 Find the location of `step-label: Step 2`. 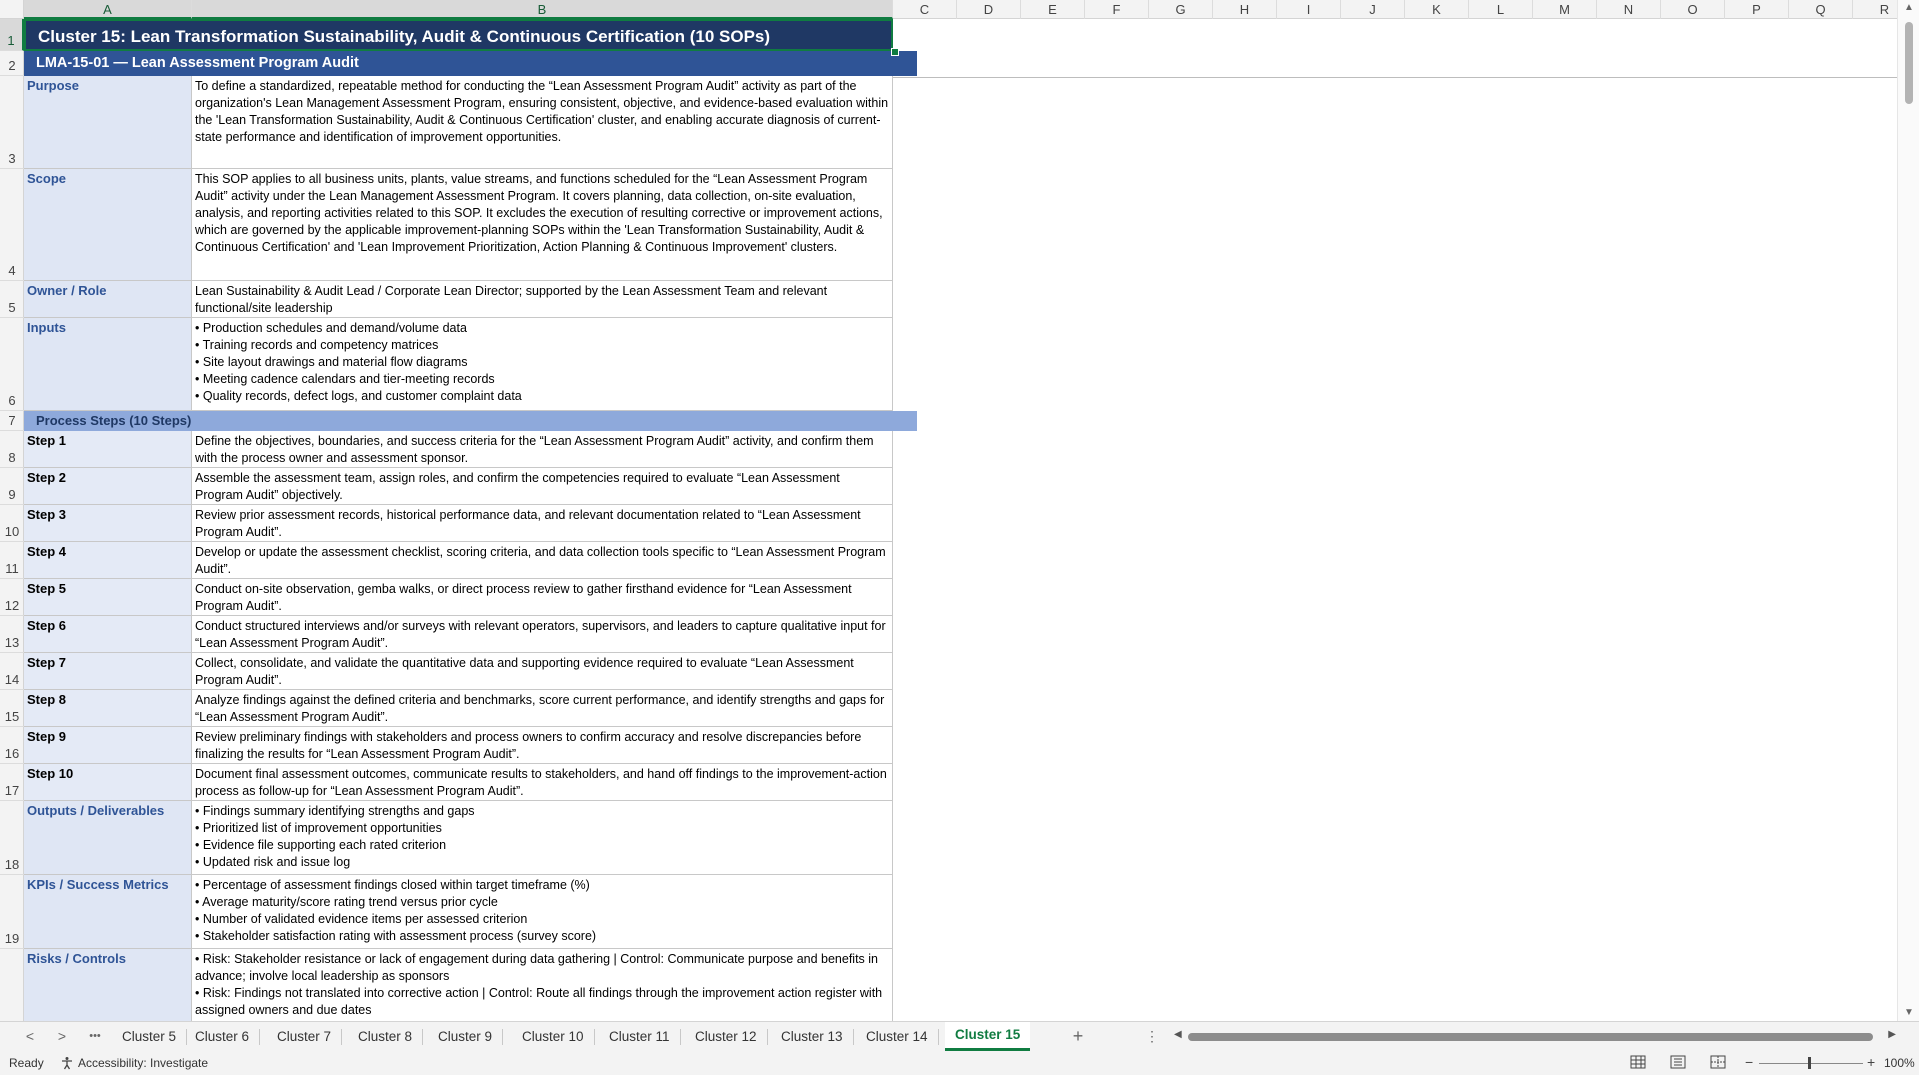

step-label: Step 2 is located at coordinates (108, 486).